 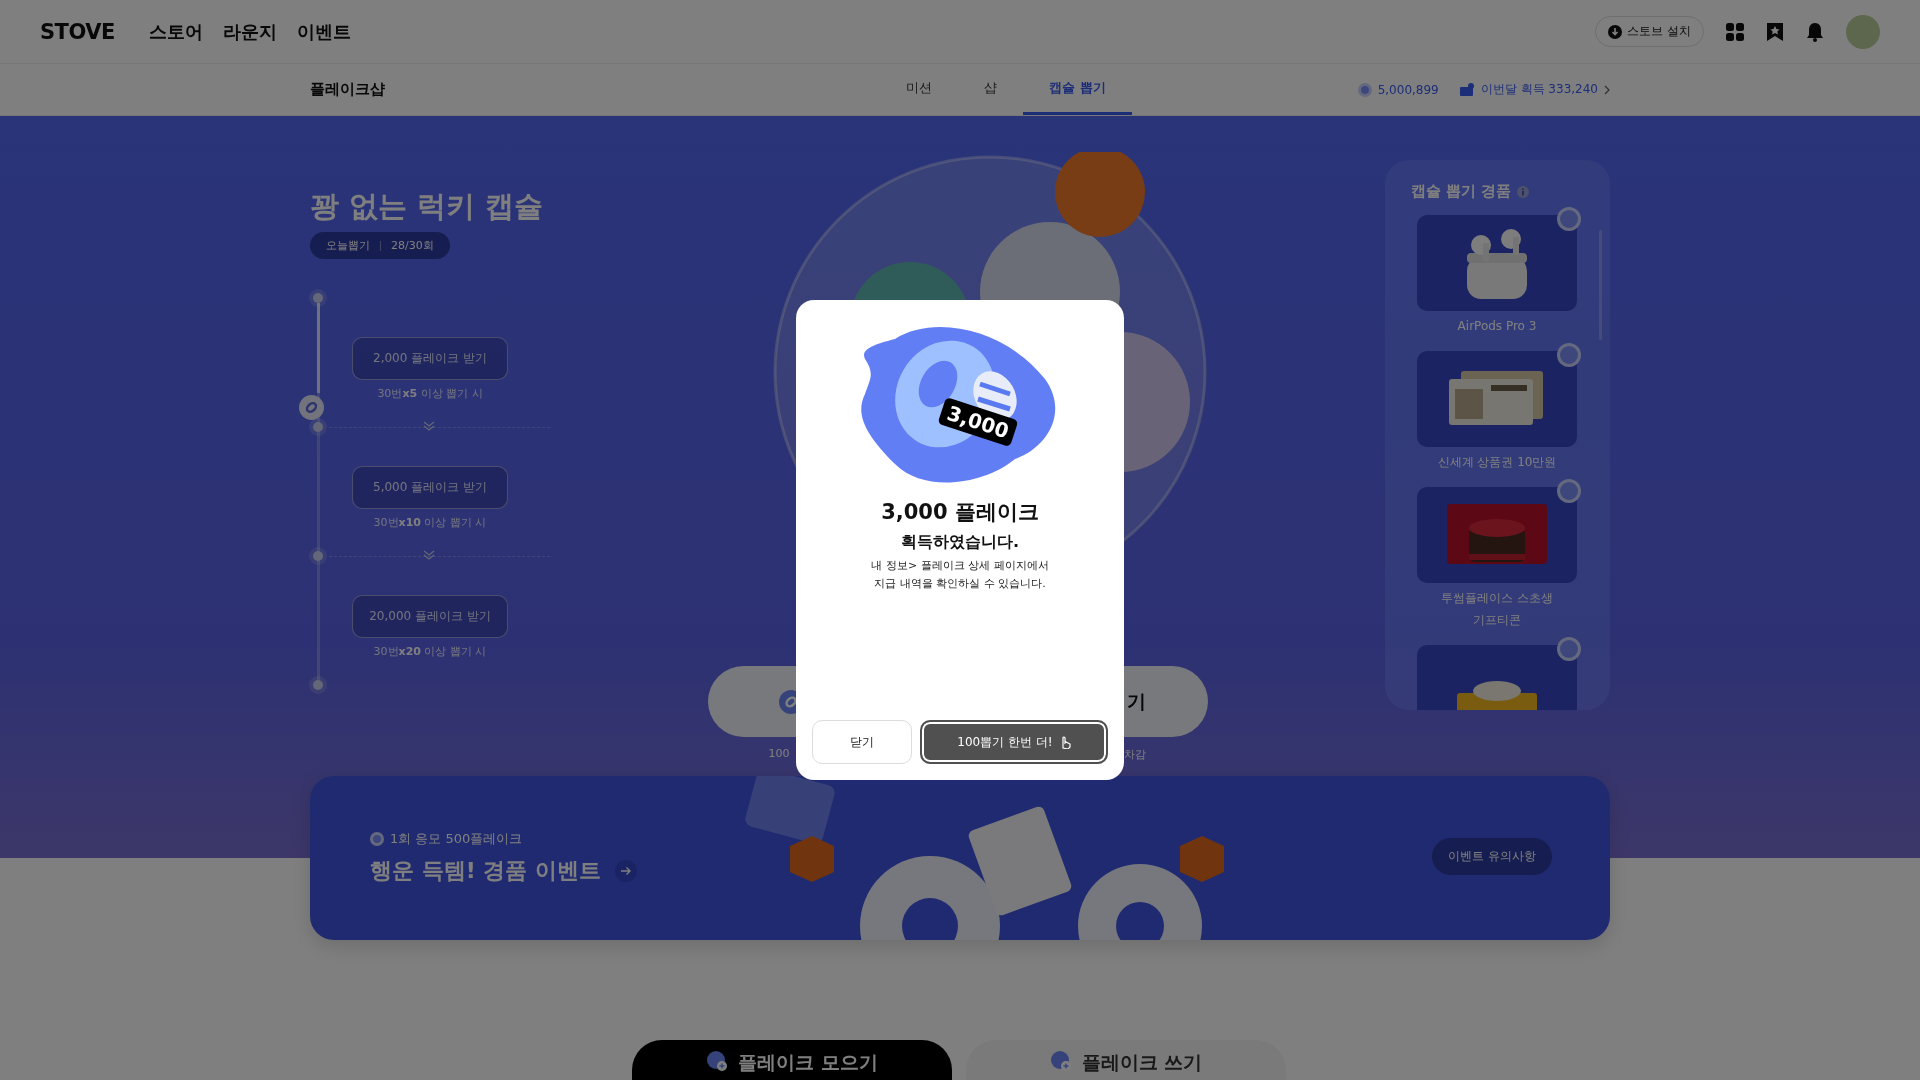 I want to click on tab: 샵, so click(x=990, y=89).